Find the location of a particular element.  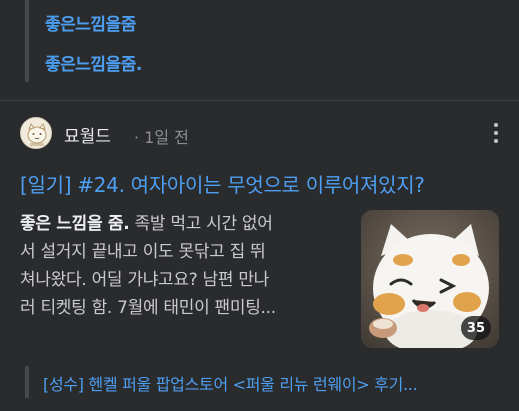

quote-link-2: 좋은느낌을줌. is located at coordinates (93, 62).